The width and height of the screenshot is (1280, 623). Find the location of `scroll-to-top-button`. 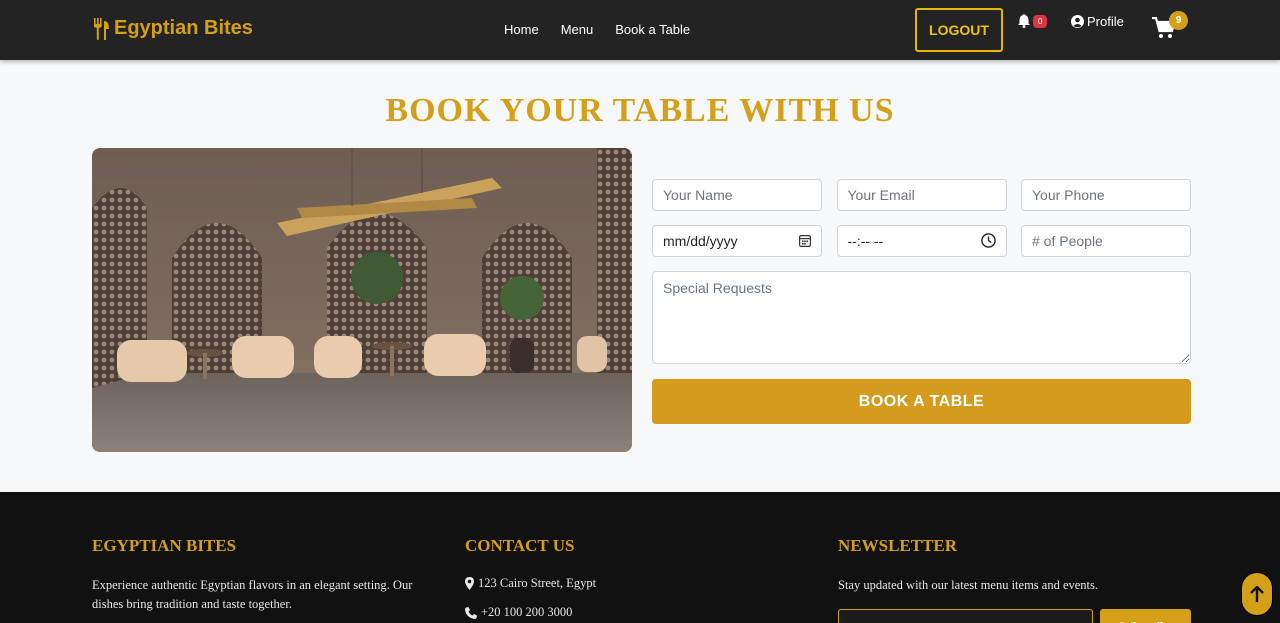

scroll-to-top-button is located at coordinates (1257, 594).